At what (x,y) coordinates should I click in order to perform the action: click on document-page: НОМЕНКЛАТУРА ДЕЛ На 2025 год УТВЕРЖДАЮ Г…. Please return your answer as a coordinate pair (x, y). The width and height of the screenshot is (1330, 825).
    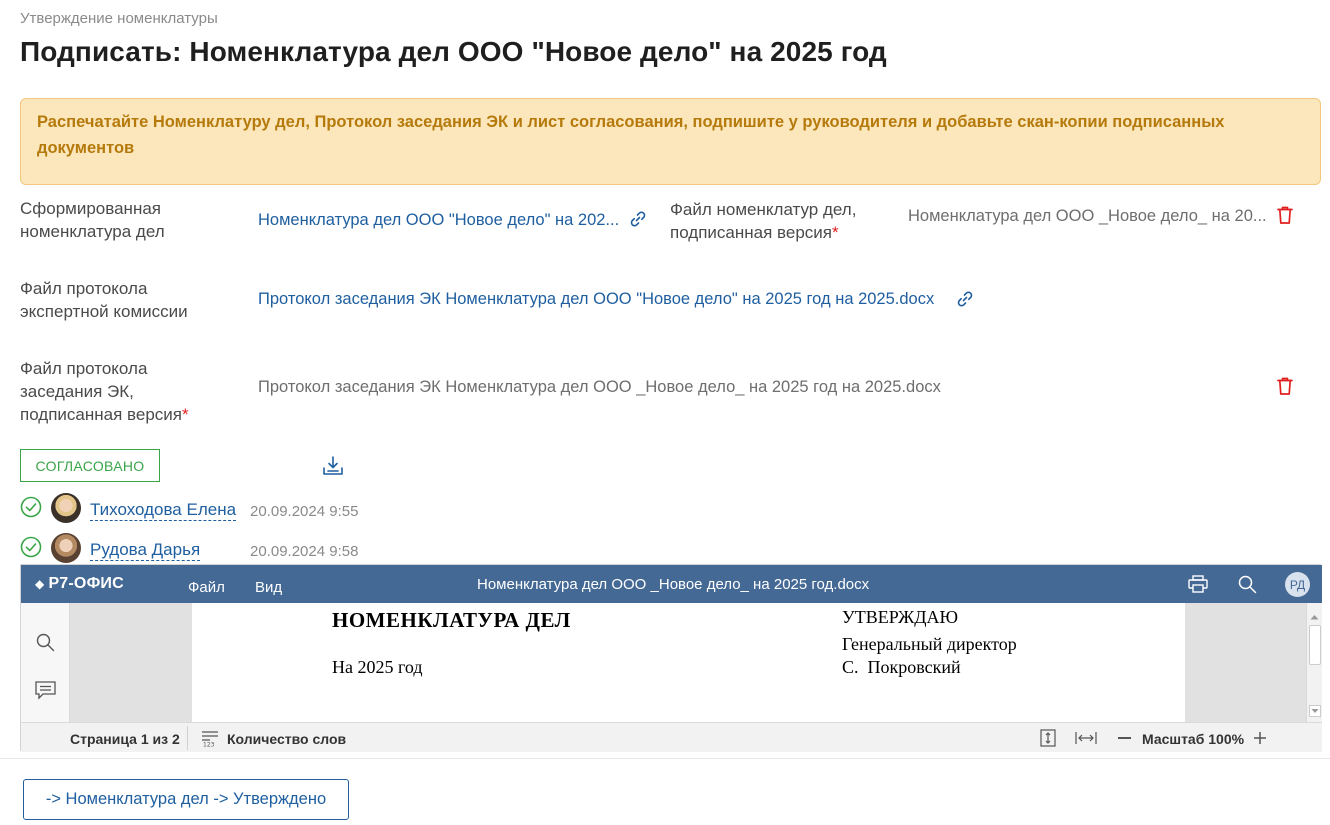
    Looking at the image, I should click on (688, 662).